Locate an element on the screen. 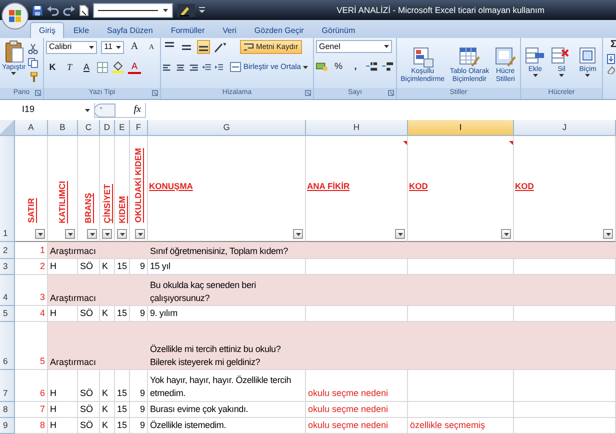  customize-icon is located at coordinates (202, 10).